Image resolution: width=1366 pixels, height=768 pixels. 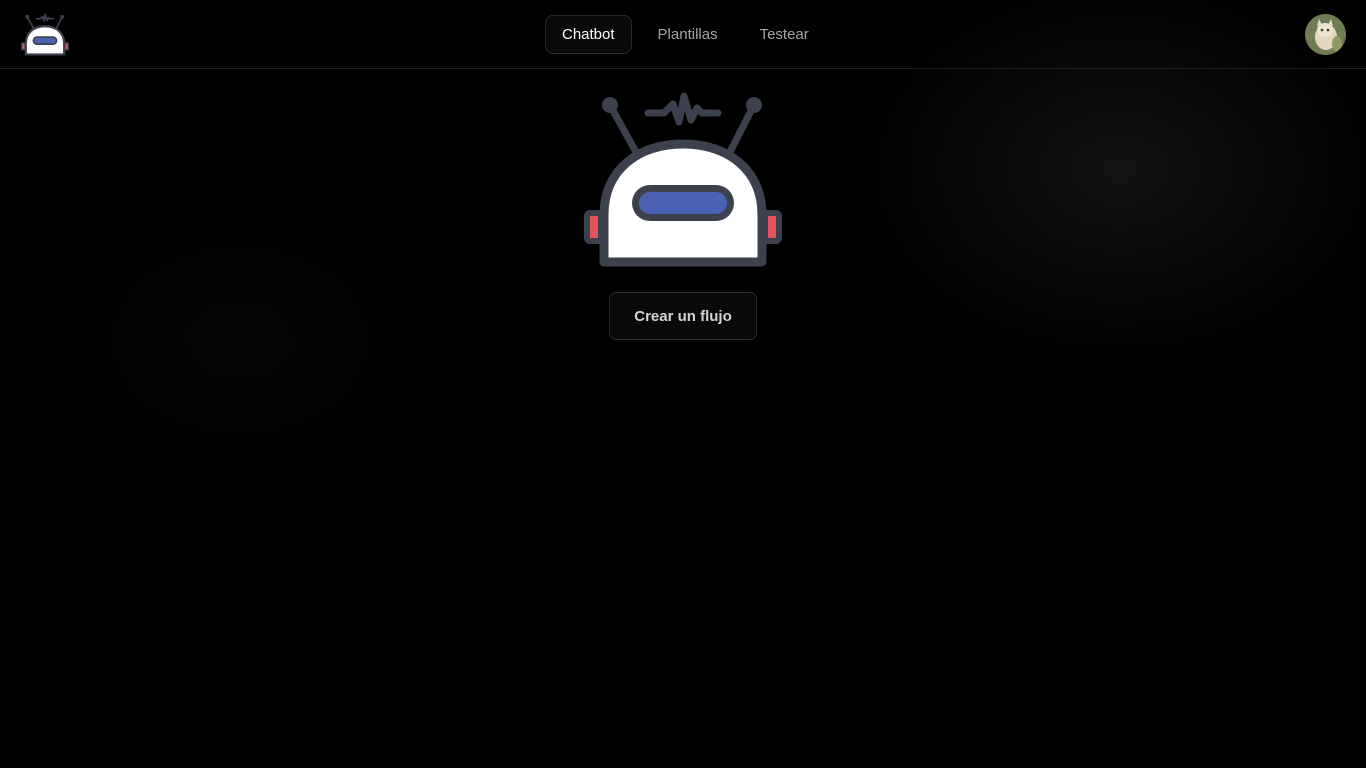 I want to click on tab-chatbot: Chatbot, so click(x=588, y=34).